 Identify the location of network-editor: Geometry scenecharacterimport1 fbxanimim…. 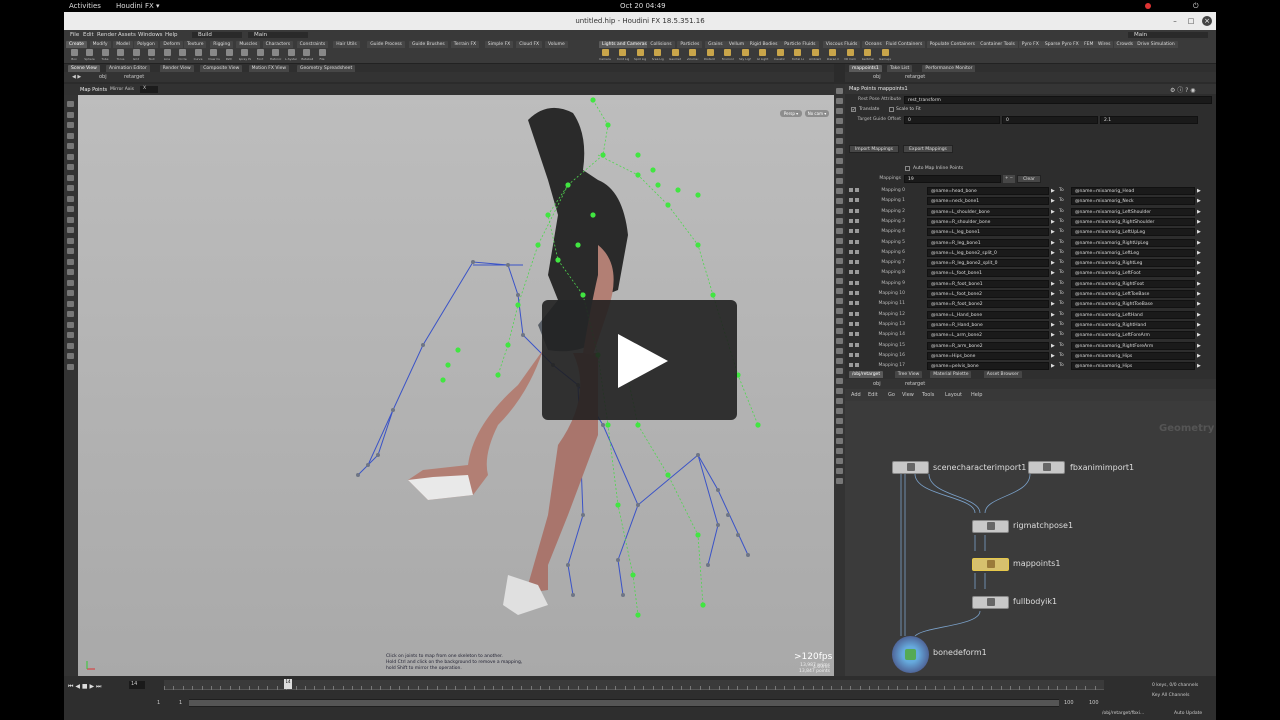
(1030, 538).